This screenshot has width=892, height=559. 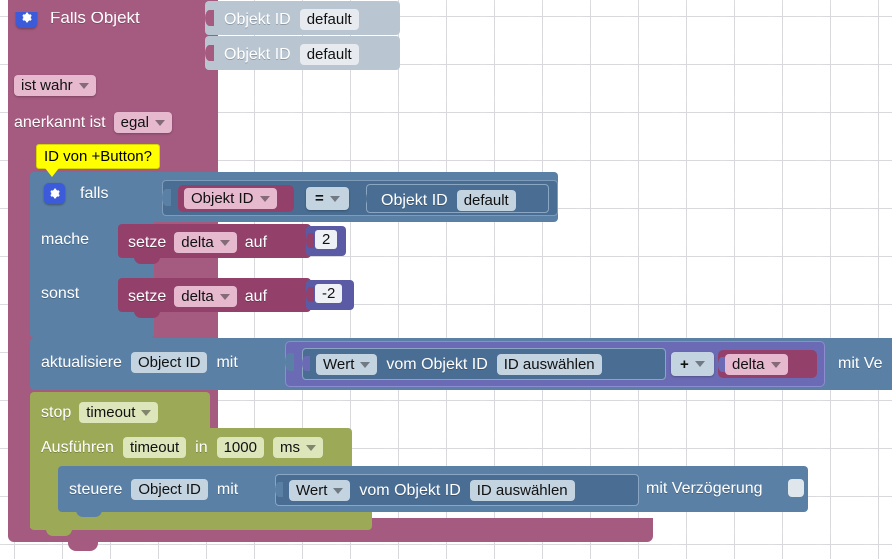 I want to click on block-run-timeout-content: Ausführen timeout in 1000 ms, so click(x=182, y=447).